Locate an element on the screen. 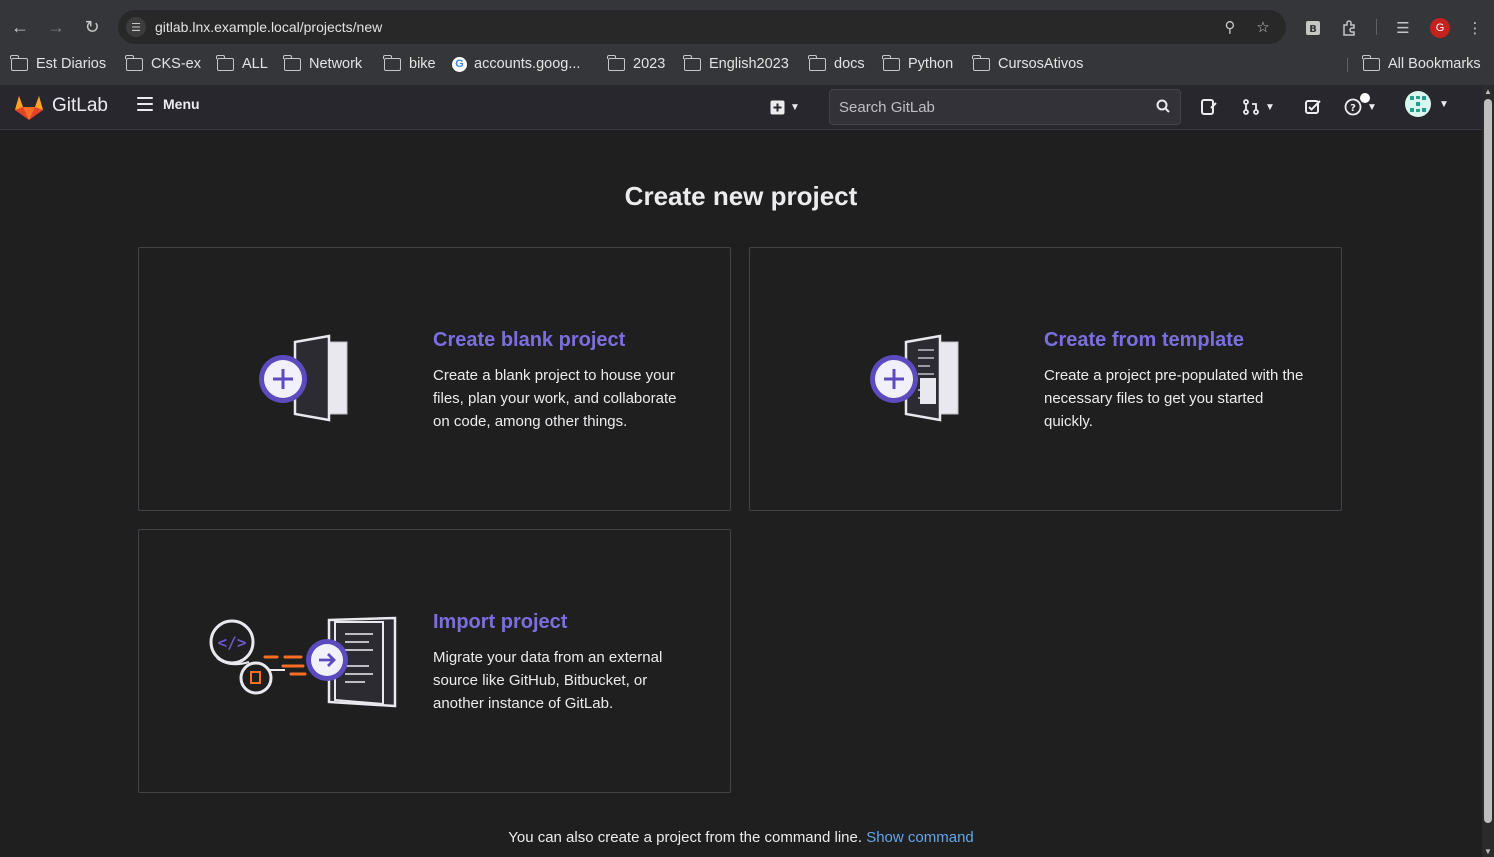  bookmark-label: All Bookmarks is located at coordinates (1434, 64).